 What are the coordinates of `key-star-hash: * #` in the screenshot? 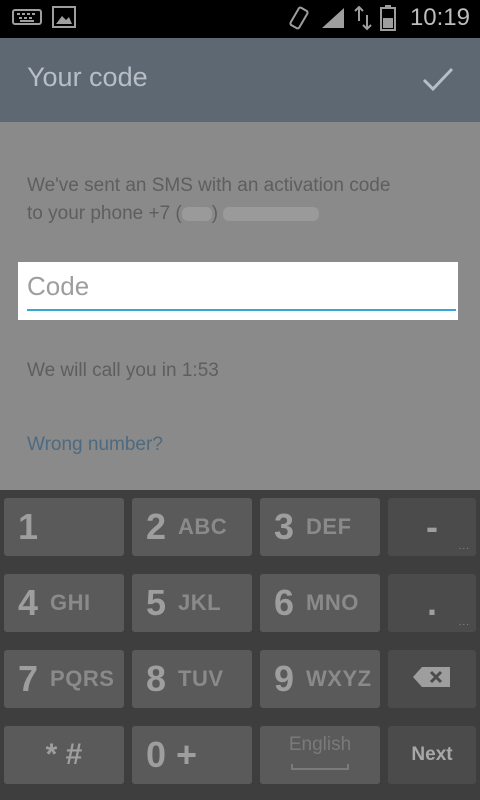 It's located at (64, 755).